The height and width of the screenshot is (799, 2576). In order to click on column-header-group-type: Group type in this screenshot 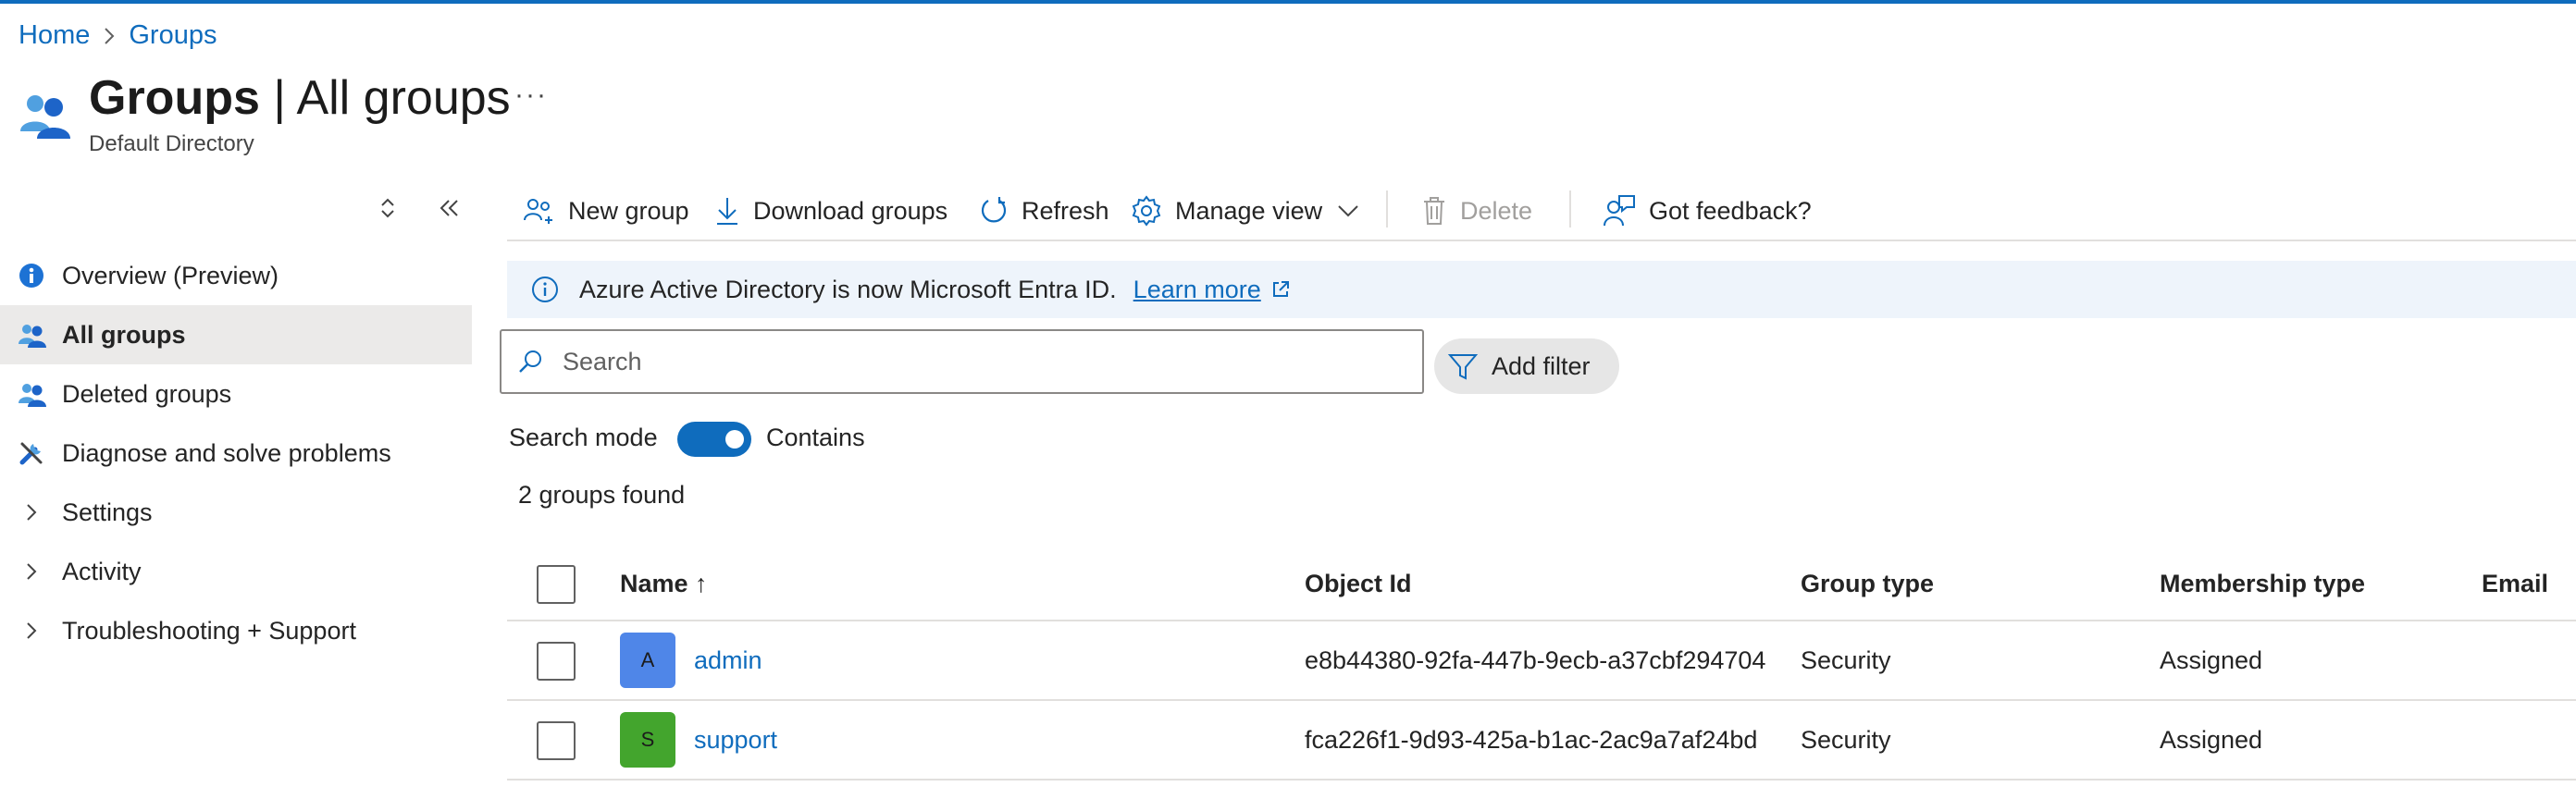, I will do `click(1868, 583)`.